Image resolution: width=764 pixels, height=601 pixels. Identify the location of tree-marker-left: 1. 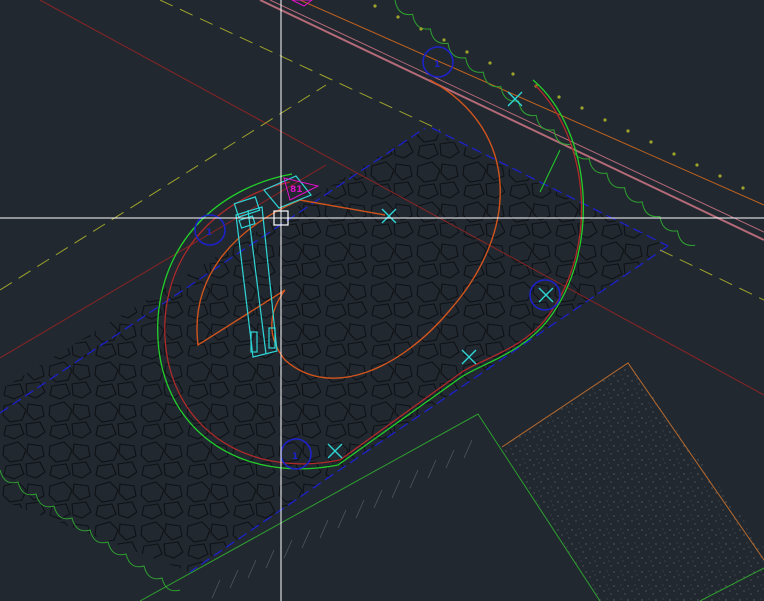
(210, 230).